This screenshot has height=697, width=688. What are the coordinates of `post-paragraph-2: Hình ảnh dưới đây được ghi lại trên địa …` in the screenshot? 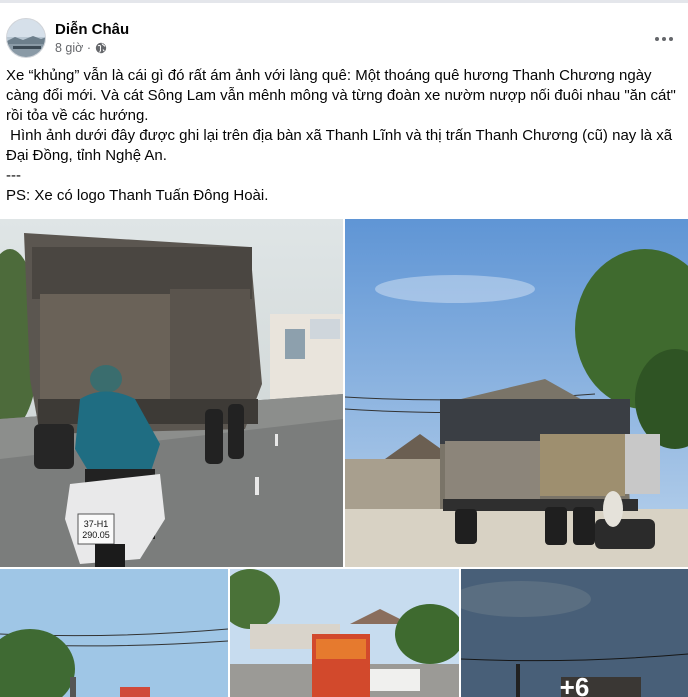 It's located at (341, 145).